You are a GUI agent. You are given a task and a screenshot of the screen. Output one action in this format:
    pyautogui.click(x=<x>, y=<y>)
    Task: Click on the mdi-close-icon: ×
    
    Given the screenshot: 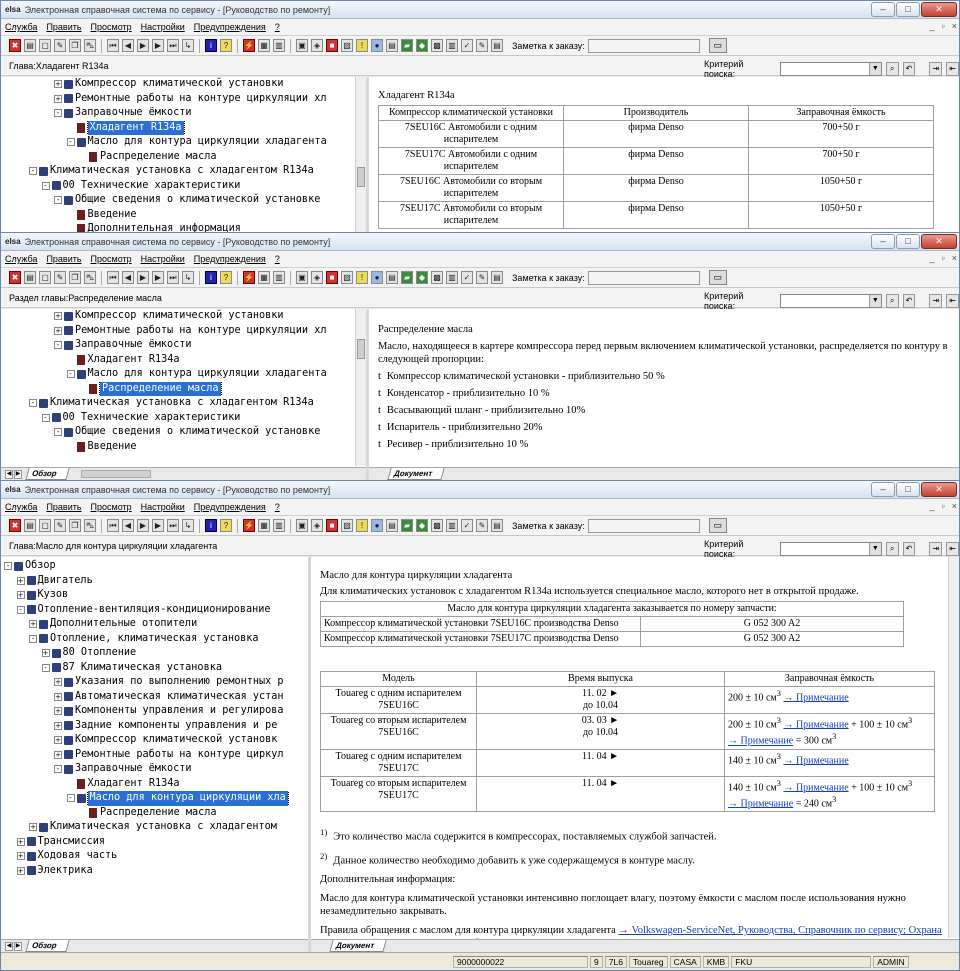 What is the action you would take?
    pyautogui.click(x=954, y=506)
    